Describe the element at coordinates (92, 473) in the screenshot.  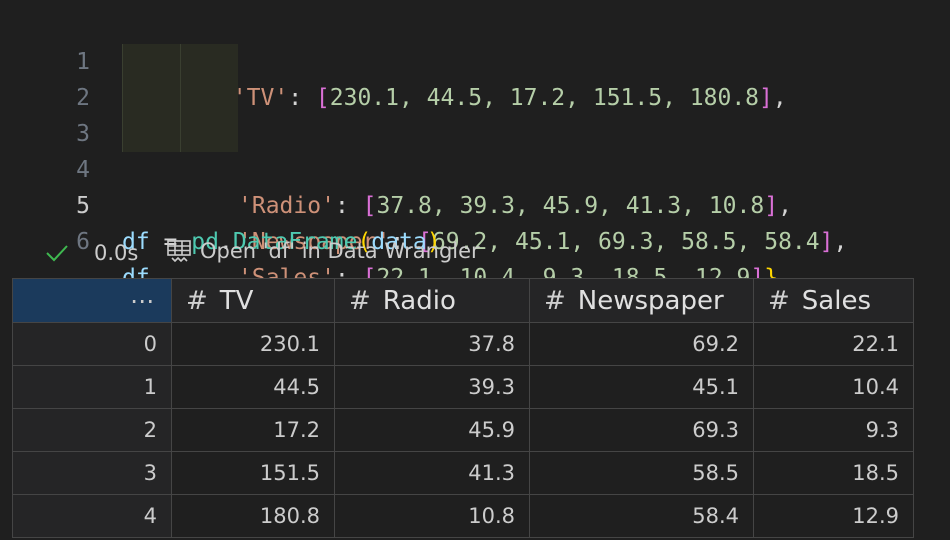
I see `row-index: 3` at that location.